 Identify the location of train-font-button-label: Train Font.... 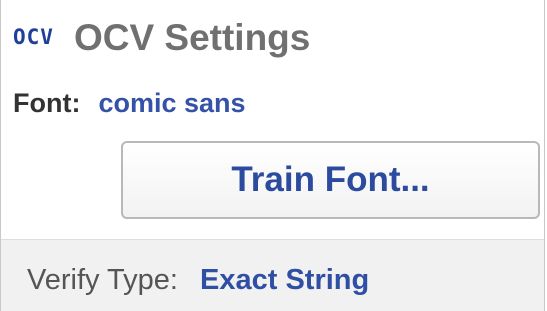
(330, 179).